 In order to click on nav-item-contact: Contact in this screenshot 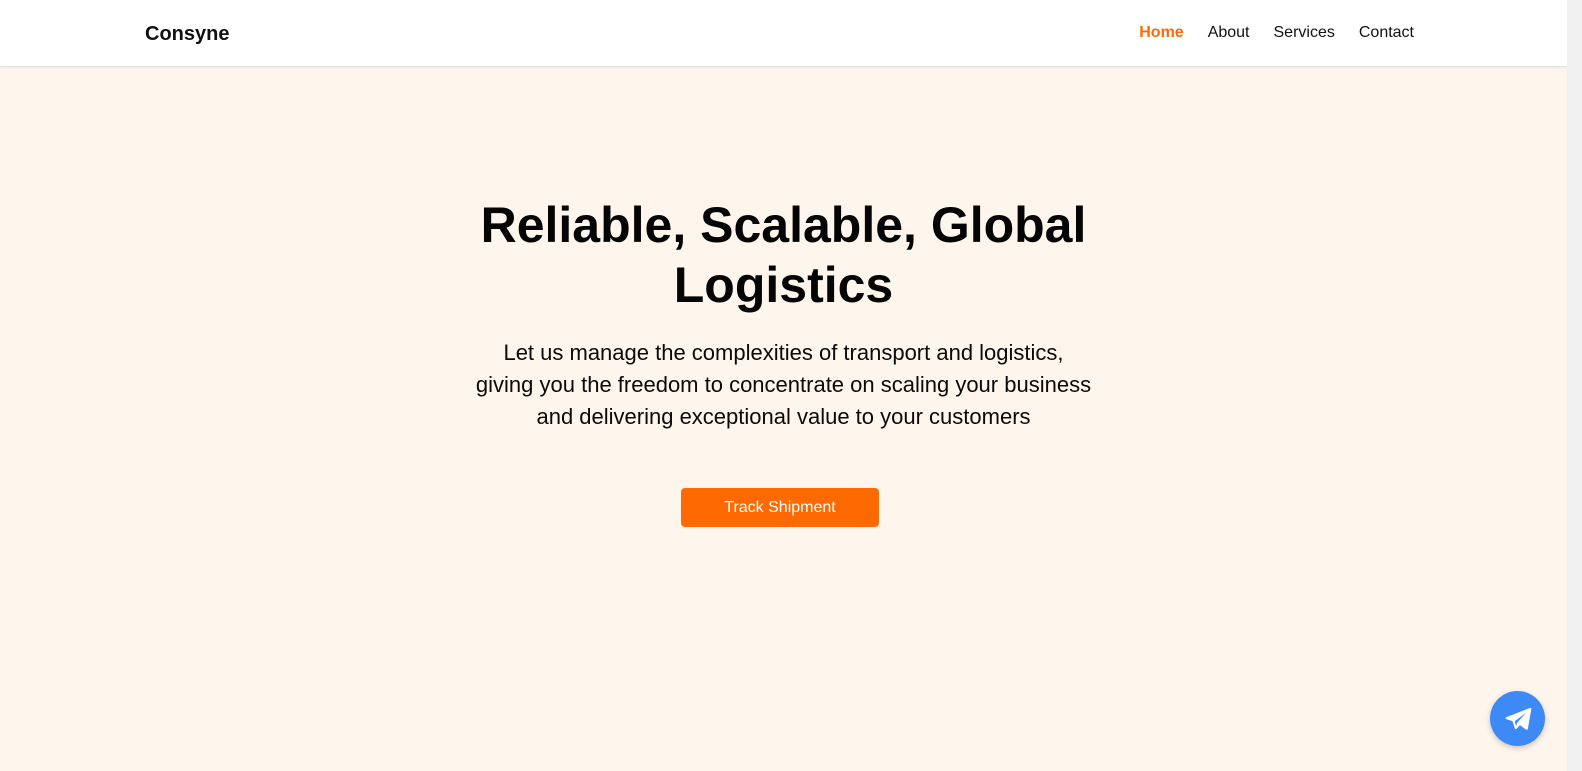, I will do `click(1386, 33)`.